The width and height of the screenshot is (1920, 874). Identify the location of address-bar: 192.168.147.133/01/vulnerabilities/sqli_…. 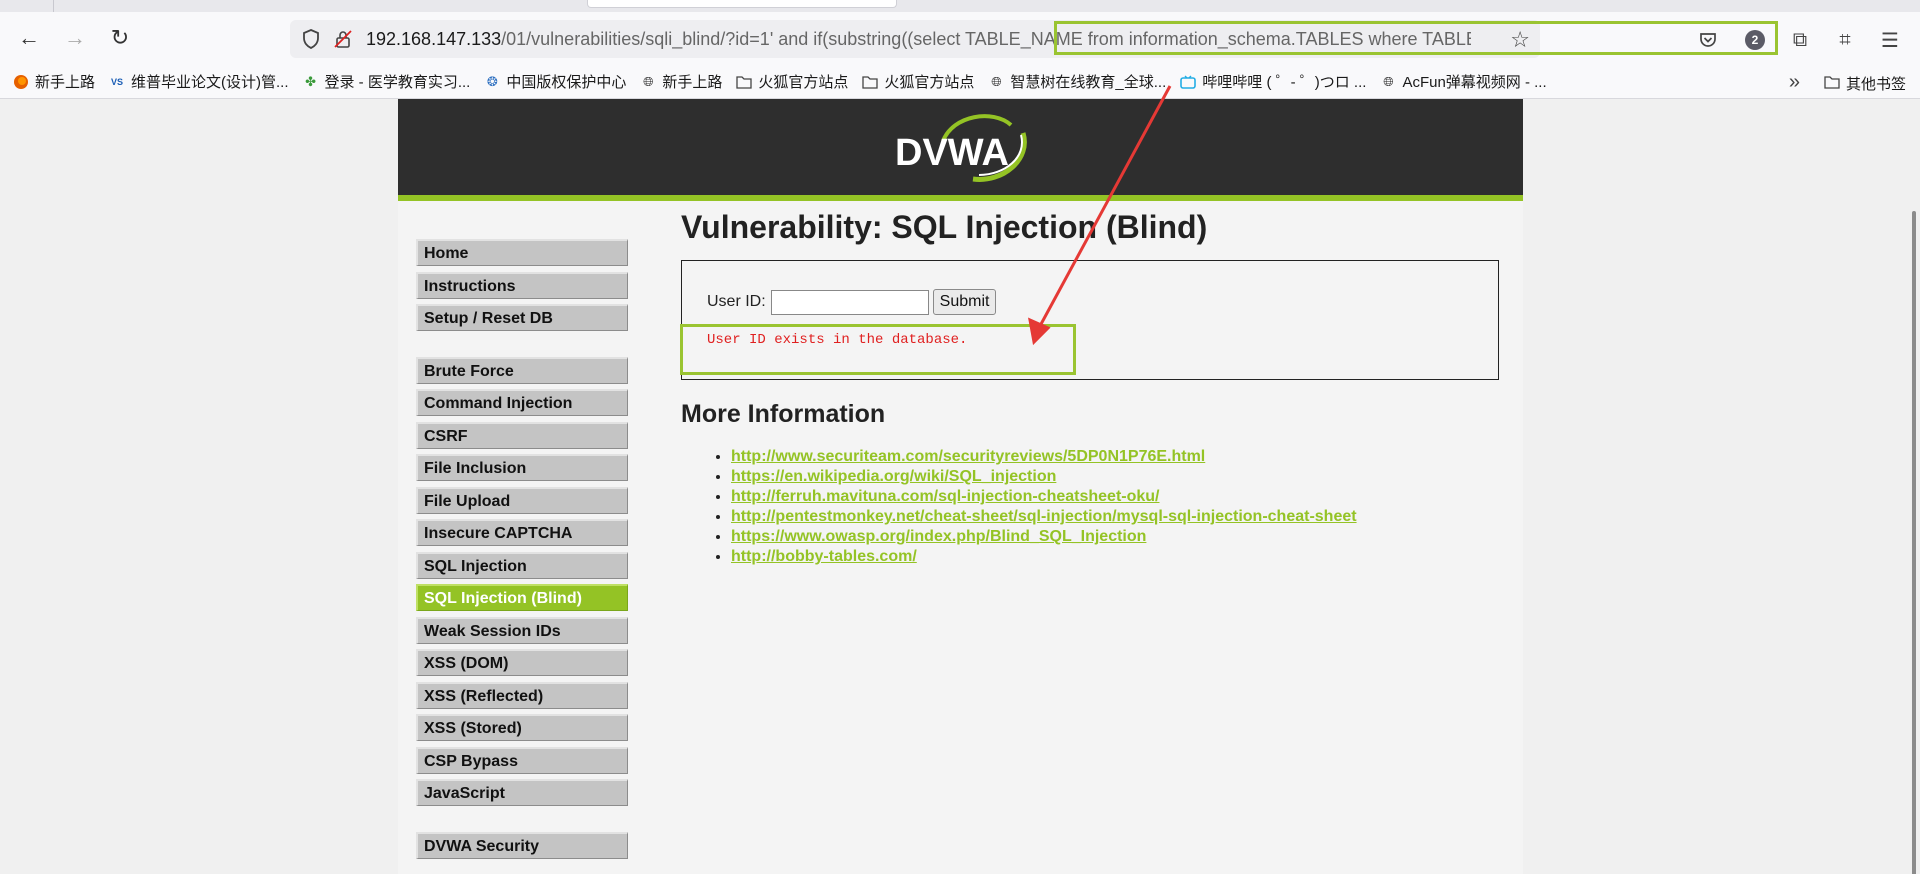
(1034, 39).